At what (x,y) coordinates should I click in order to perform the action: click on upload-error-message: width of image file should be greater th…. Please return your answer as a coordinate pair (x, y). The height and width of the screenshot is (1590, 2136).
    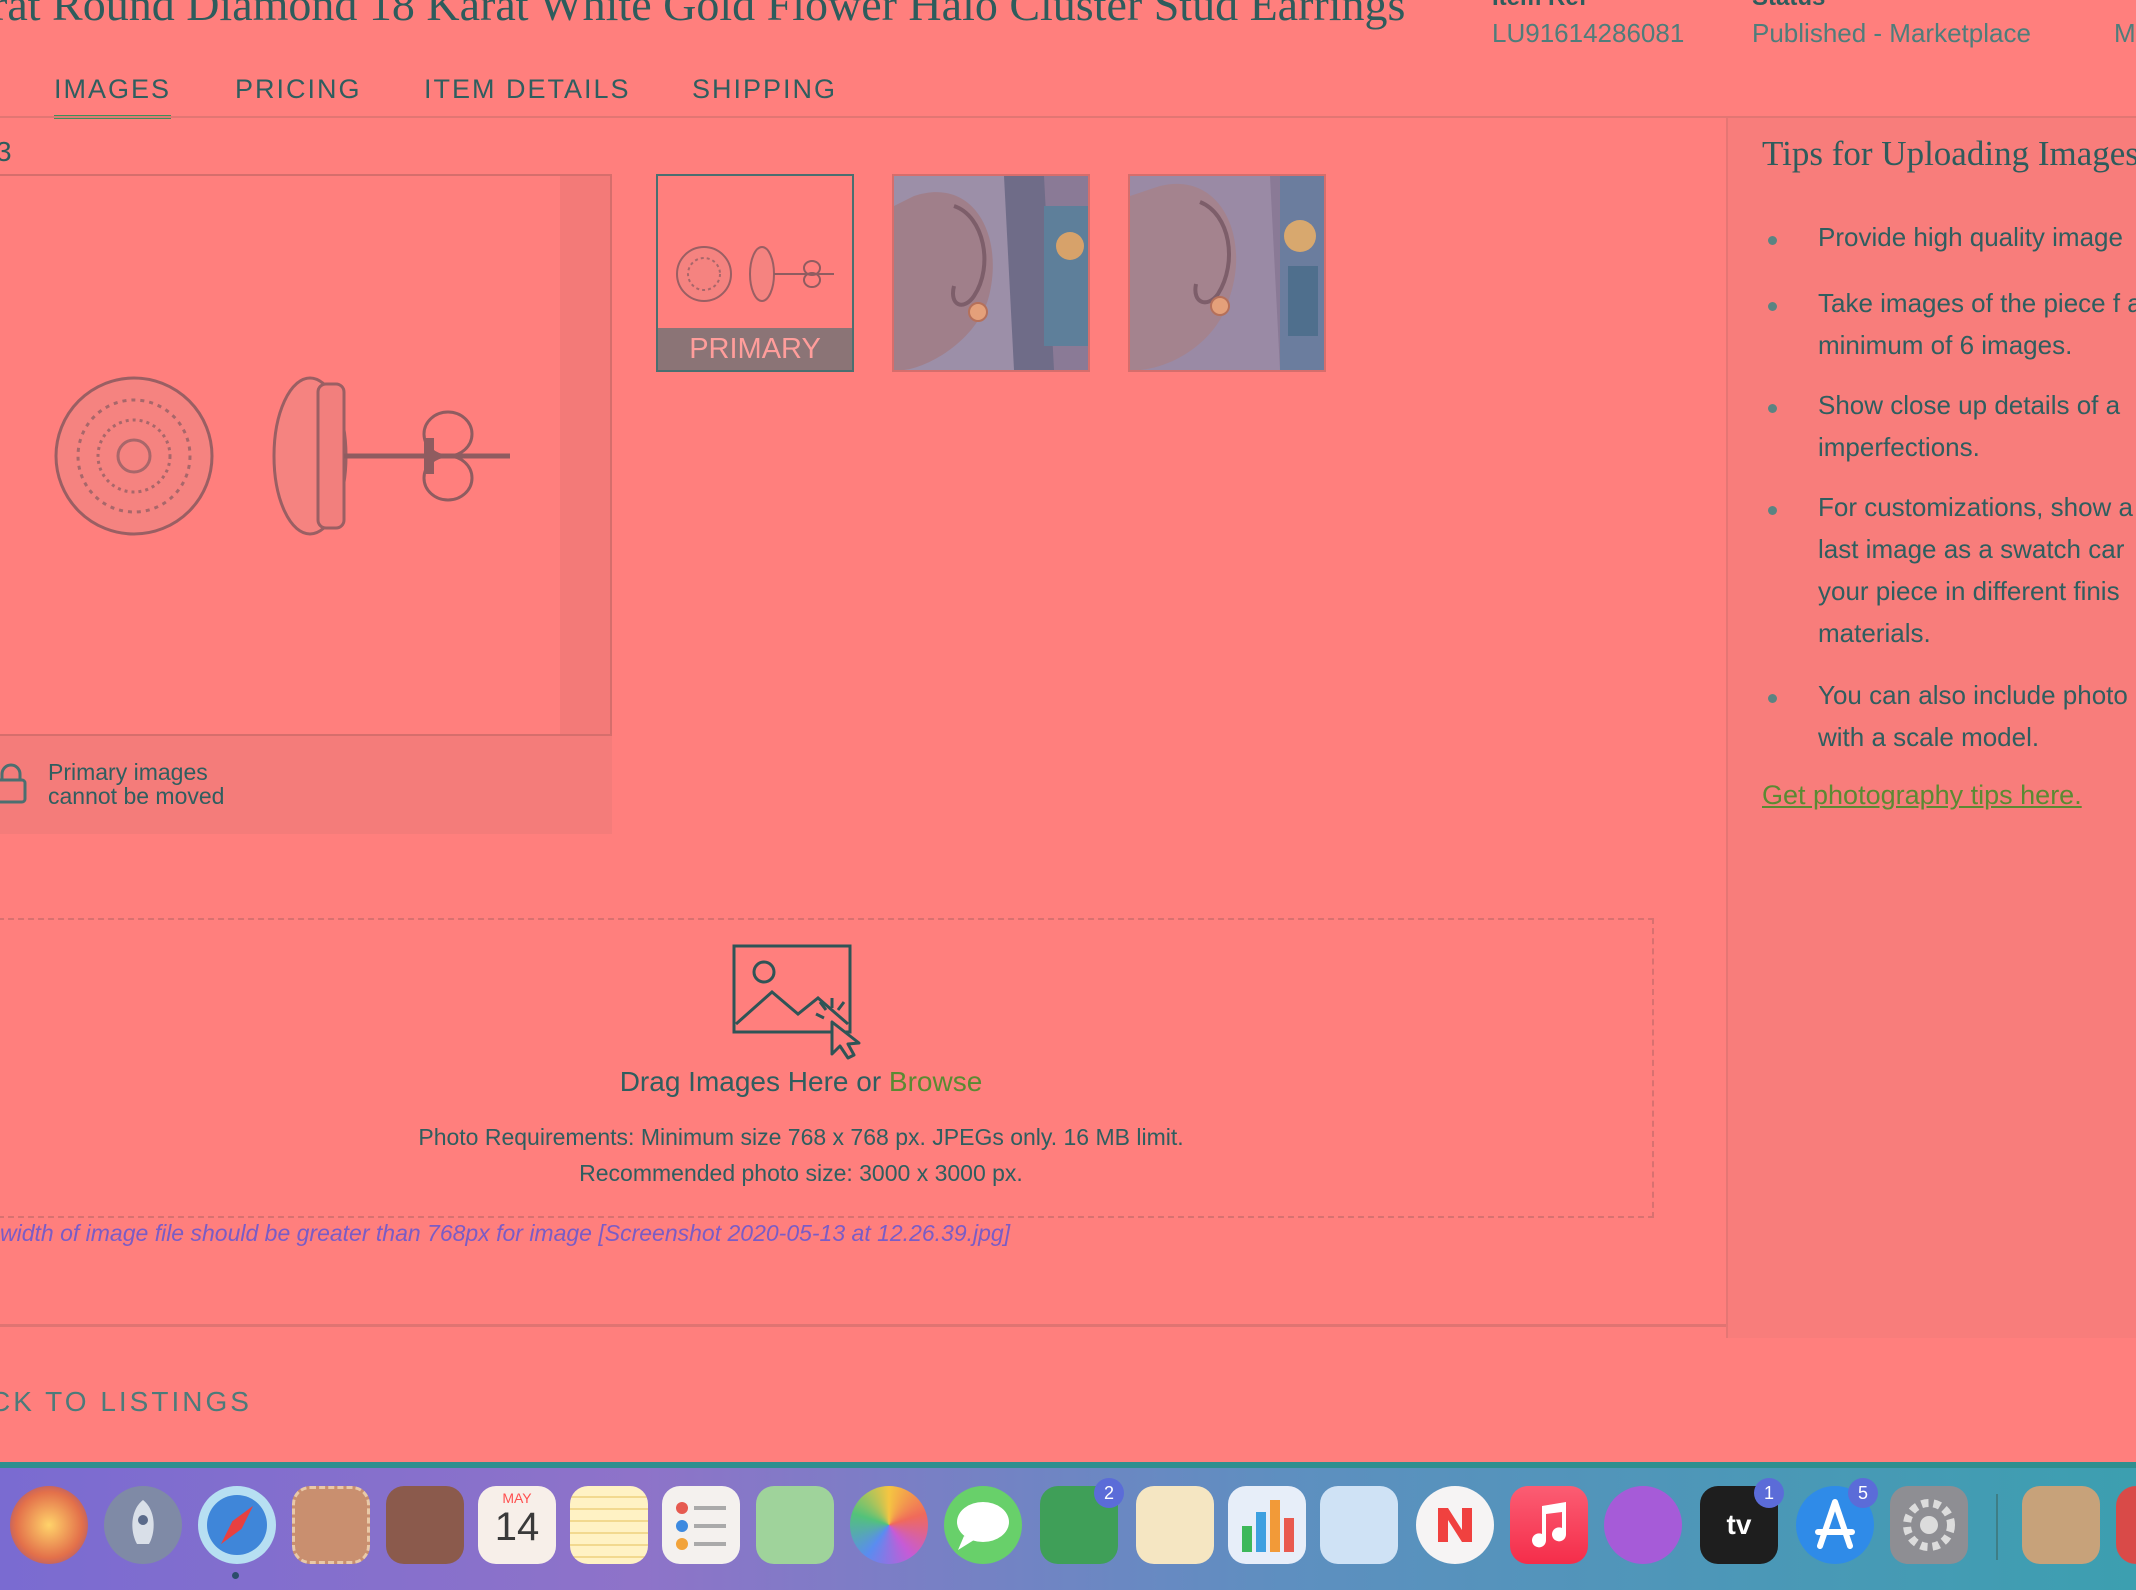
    Looking at the image, I should click on (505, 1233).